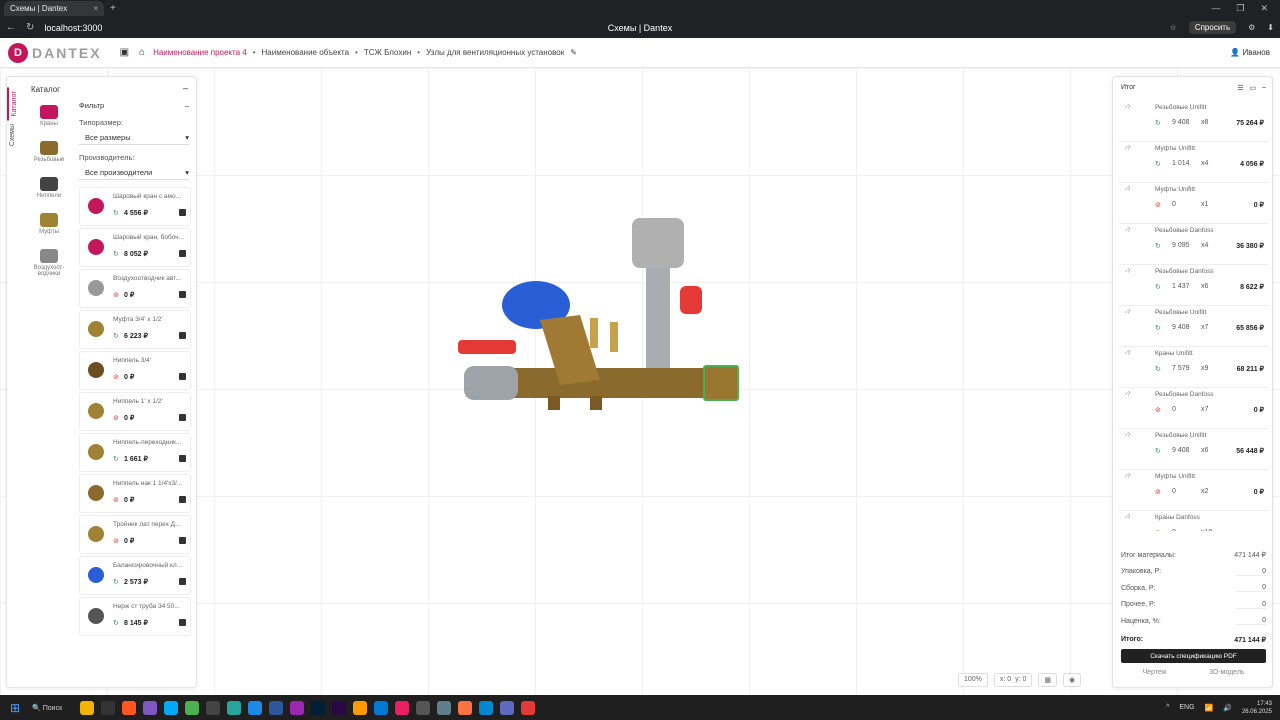 This screenshot has width=1280, height=720. I want to click on new-tab-icon: +, so click(113, 8).